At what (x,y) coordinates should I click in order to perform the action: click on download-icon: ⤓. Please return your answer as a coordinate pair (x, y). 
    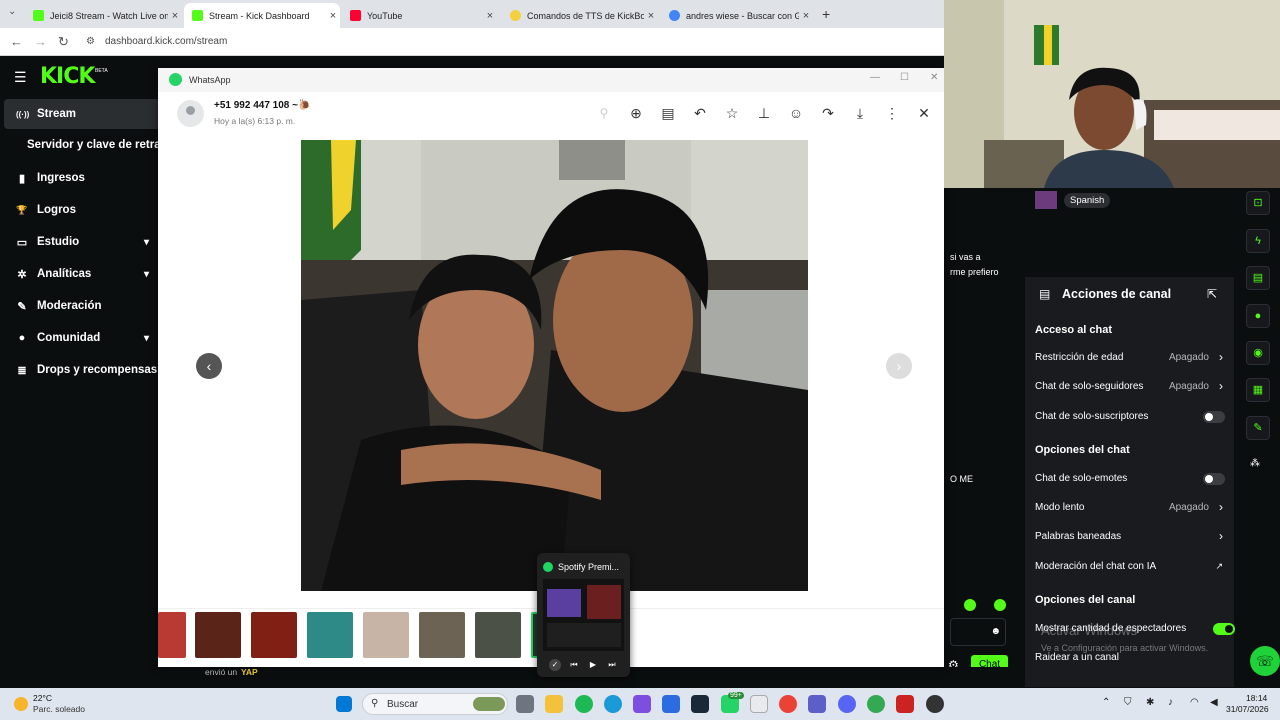
    Looking at the image, I should click on (860, 113).